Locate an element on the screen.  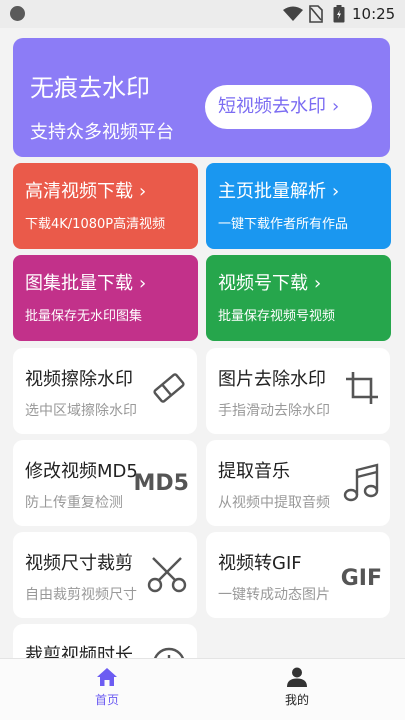
nav-home-label: 首页 is located at coordinates (106, 700).